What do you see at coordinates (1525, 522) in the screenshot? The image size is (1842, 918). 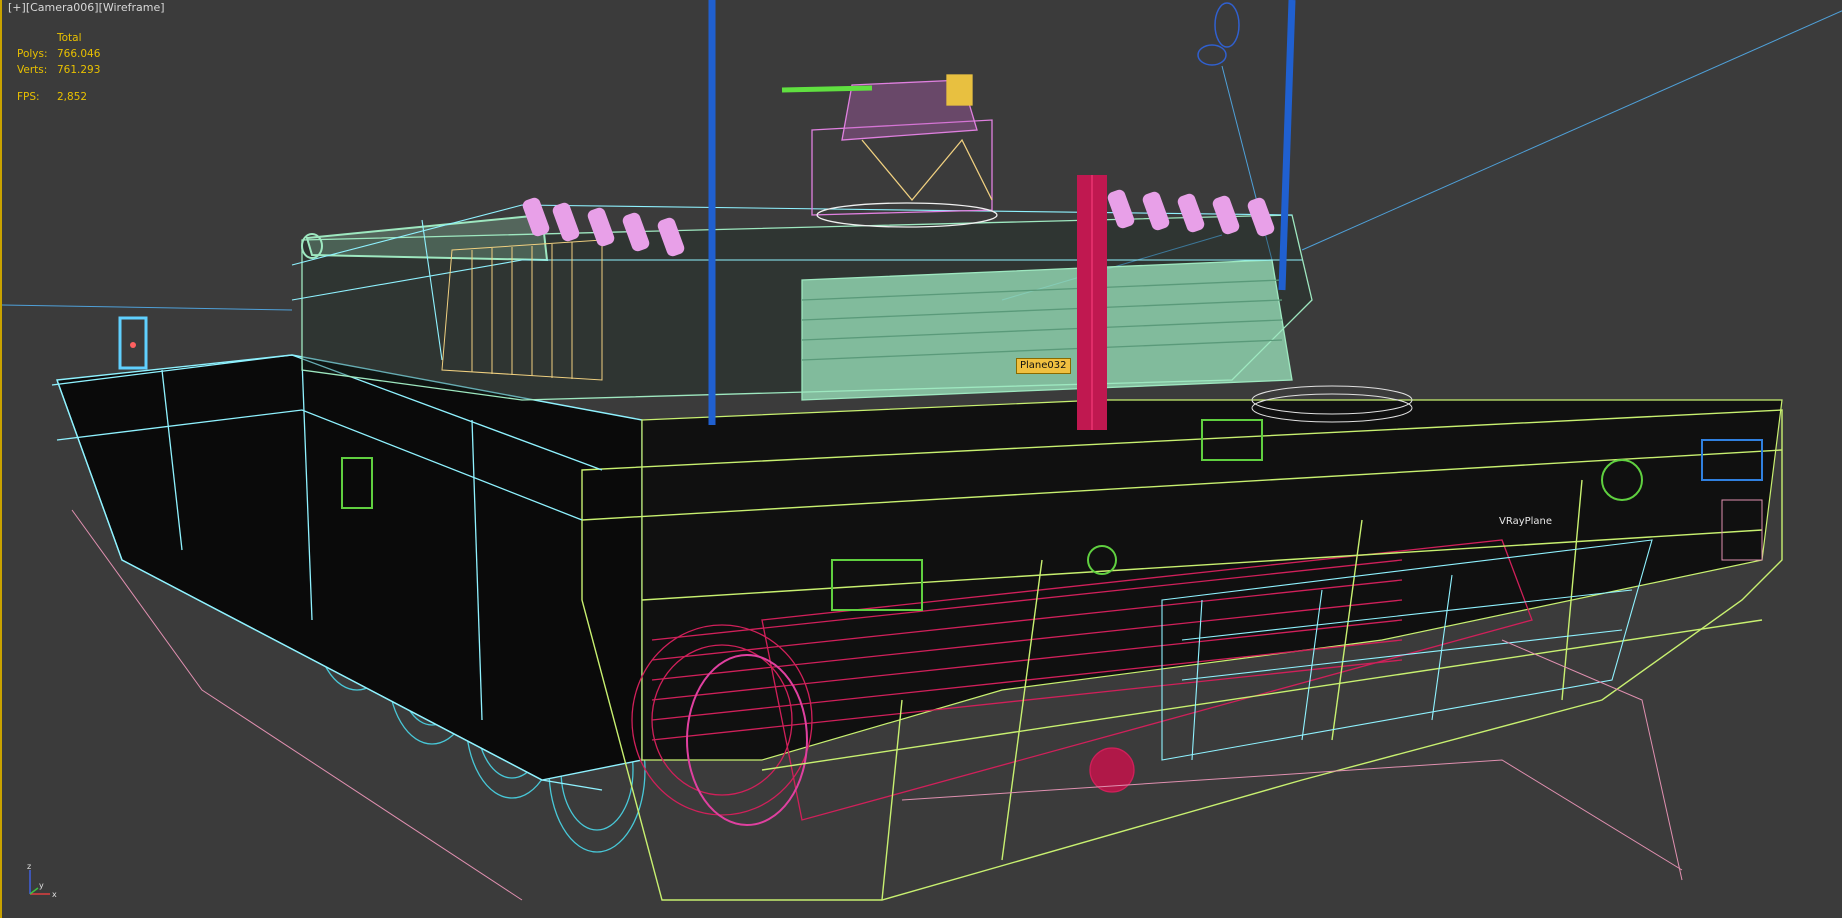 I see `ground-object-label: VRayPlane` at bounding box center [1525, 522].